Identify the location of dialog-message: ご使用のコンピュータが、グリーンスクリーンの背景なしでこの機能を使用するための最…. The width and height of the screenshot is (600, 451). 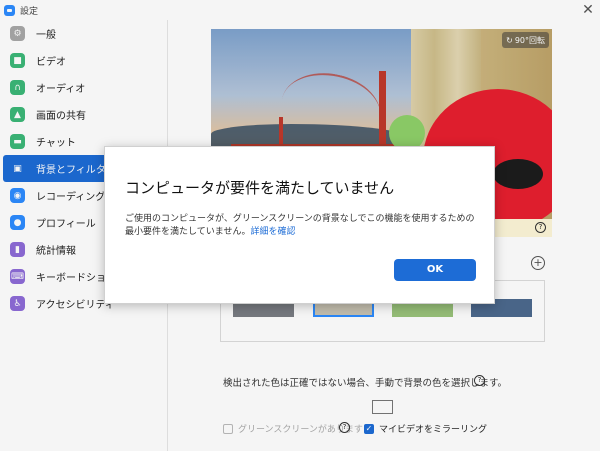
(300, 225).